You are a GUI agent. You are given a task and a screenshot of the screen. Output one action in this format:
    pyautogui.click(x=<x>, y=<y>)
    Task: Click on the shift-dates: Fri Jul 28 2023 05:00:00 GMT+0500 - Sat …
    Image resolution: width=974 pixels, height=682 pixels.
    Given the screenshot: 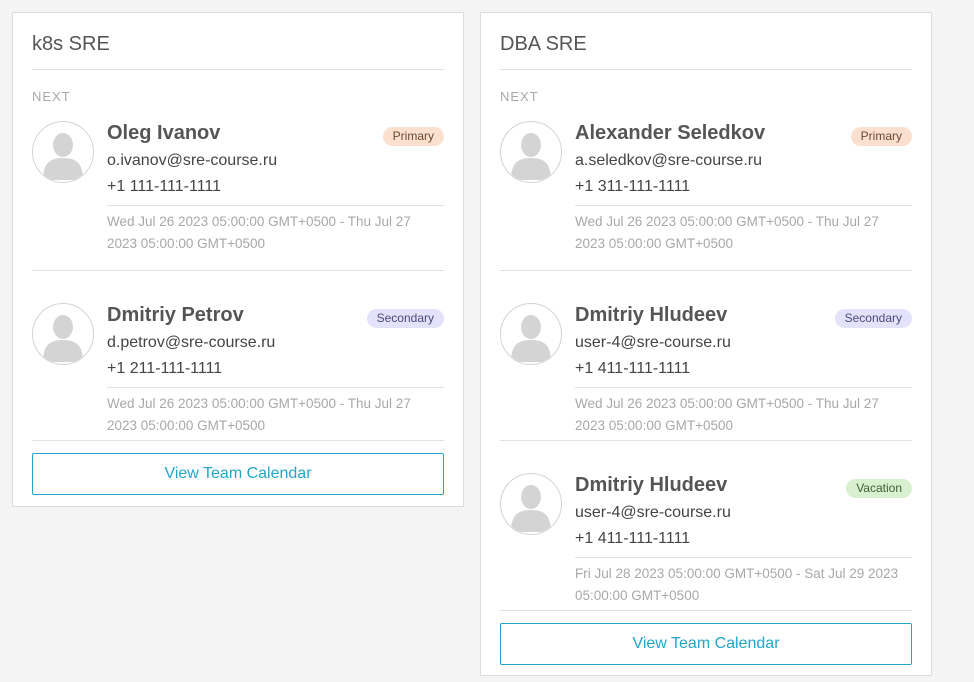 What is the action you would take?
    pyautogui.click(x=737, y=584)
    